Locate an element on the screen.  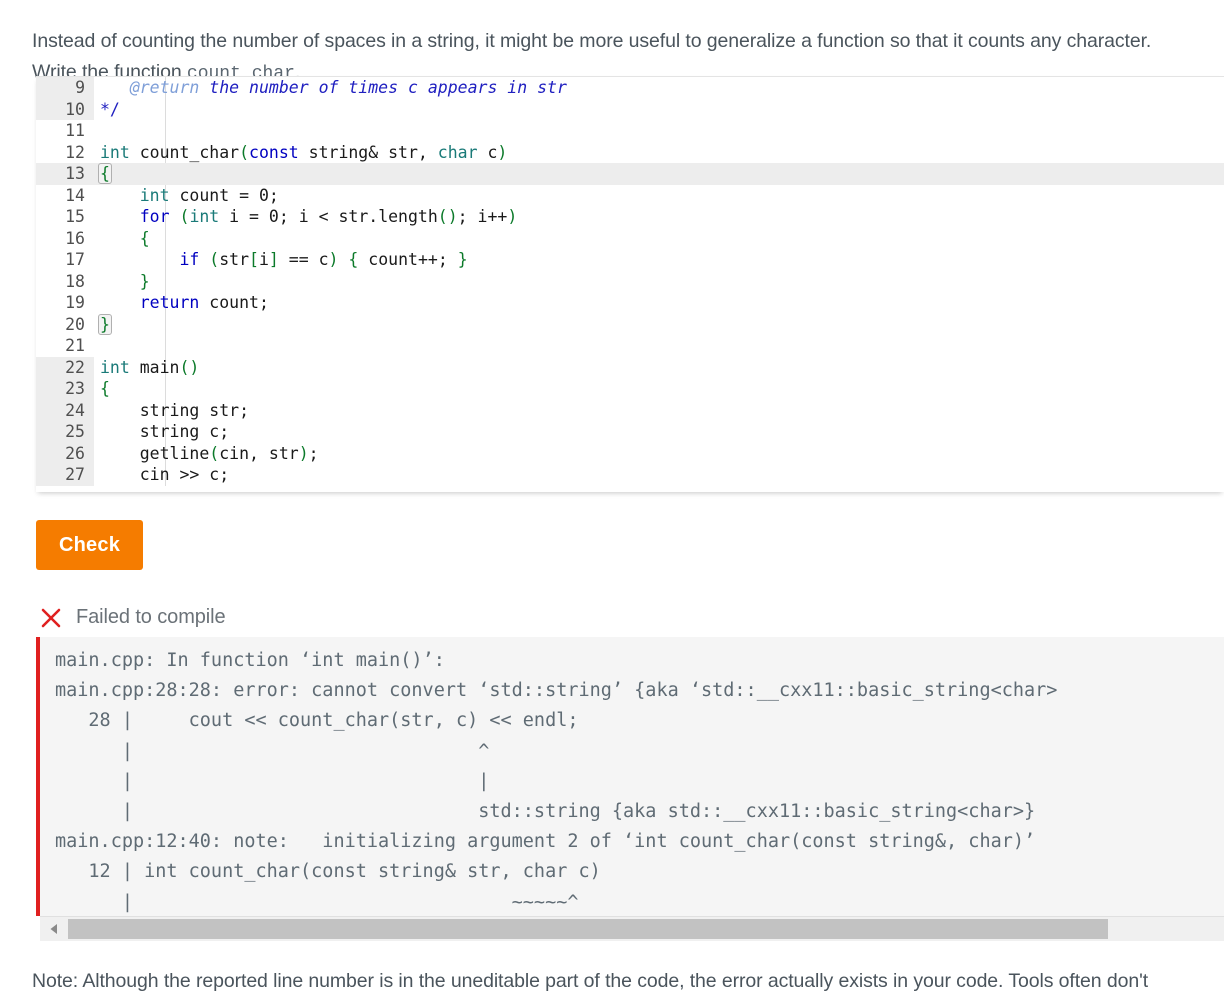
code-line: 13{ is located at coordinates (630, 174).